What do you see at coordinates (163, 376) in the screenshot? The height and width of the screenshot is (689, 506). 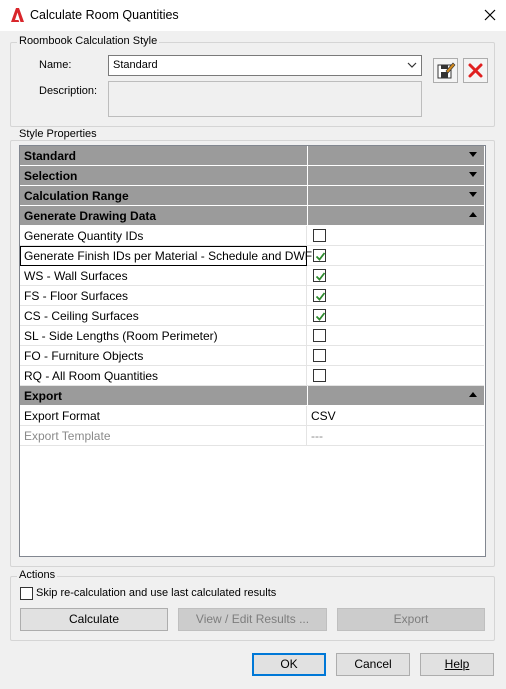 I see `property-row-name: RQ - All Room Quantities` at bounding box center [163, 376].